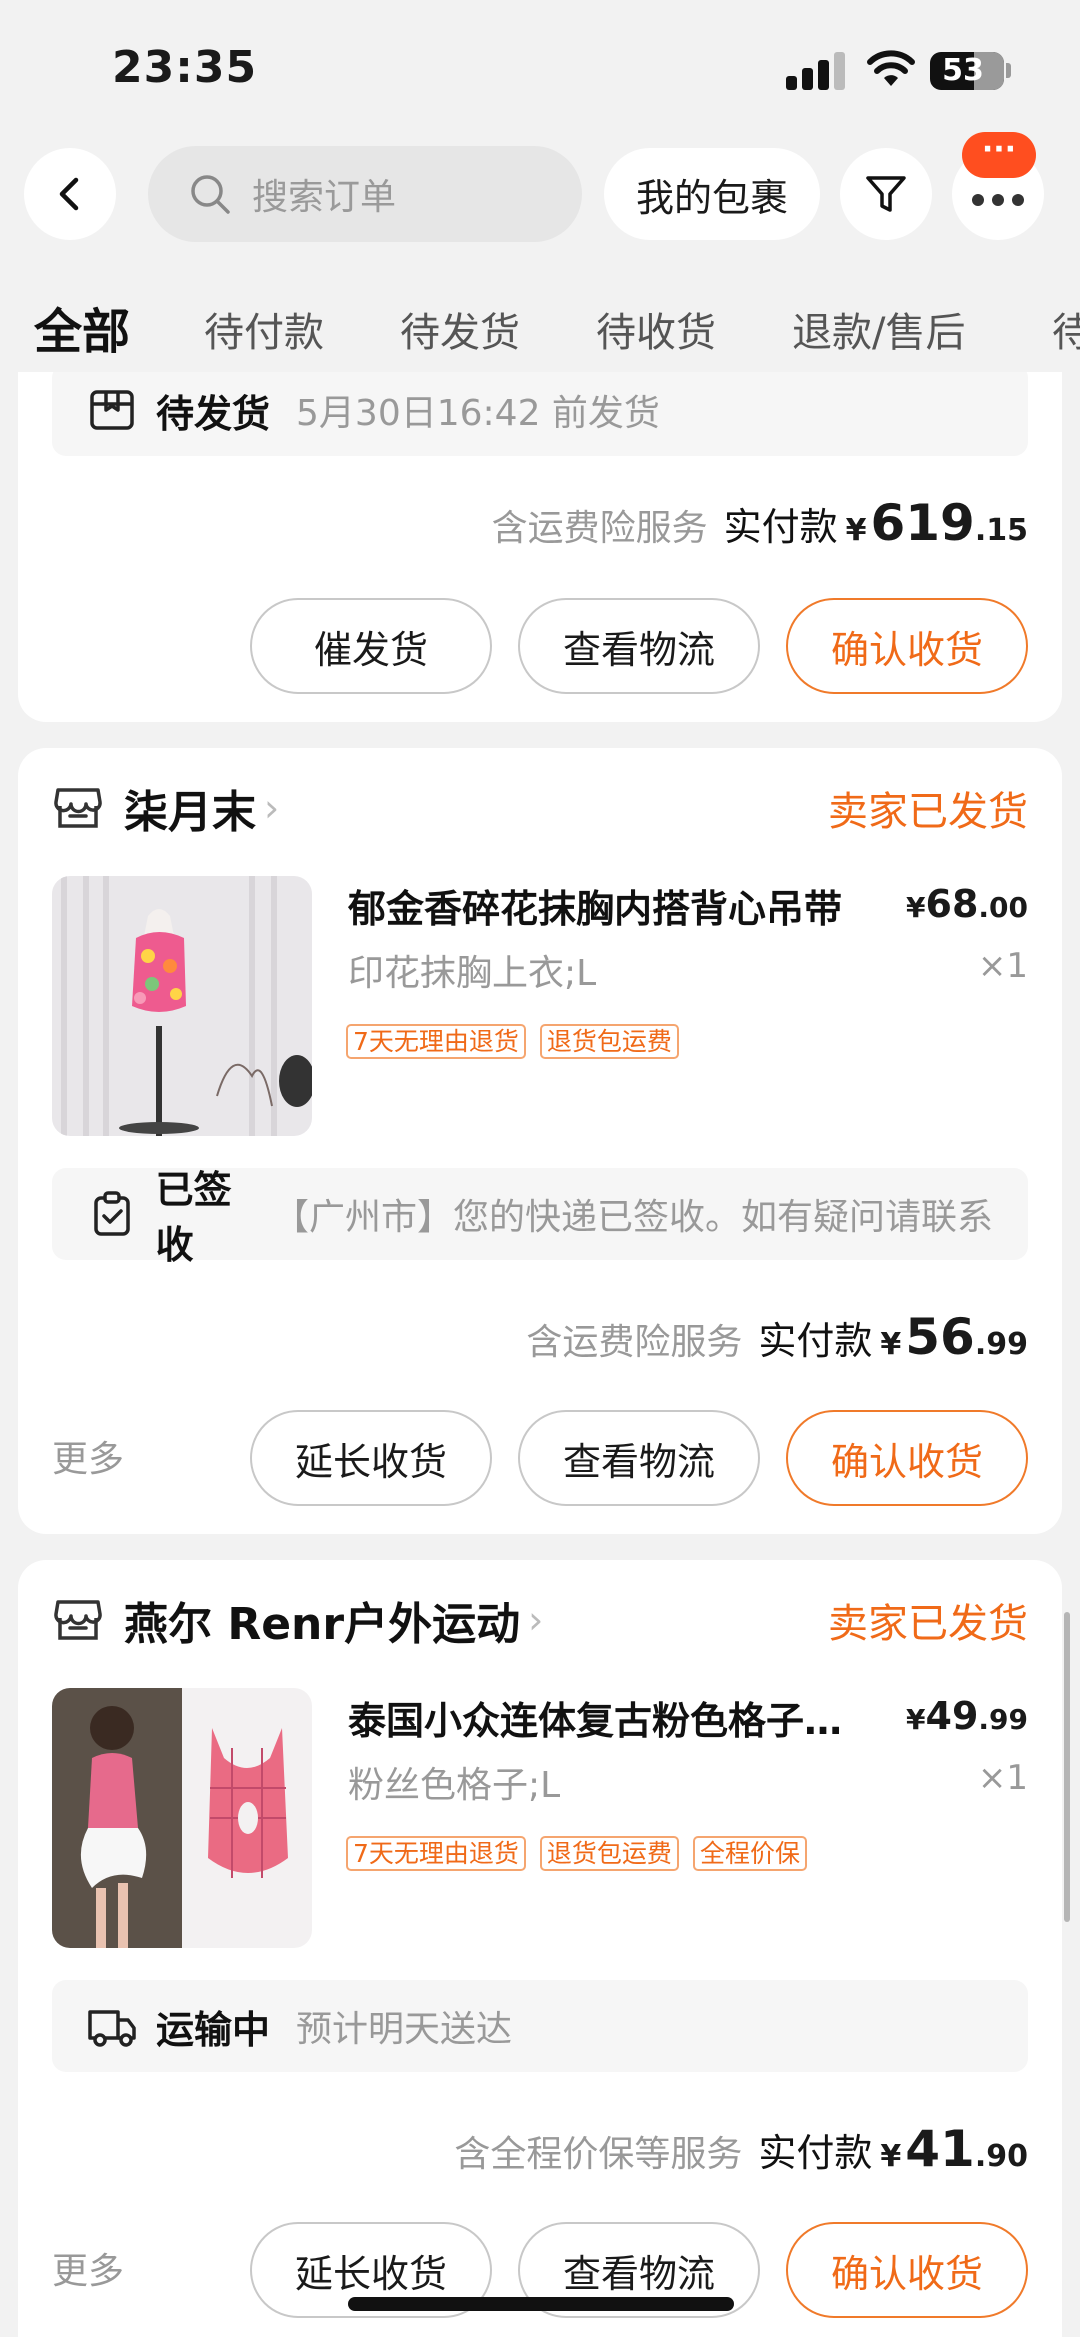 This screenshot has height=2337, width=1080. Describe the element at coordinates (210, 194) in the screenshot. I see `search-icon` at that location.